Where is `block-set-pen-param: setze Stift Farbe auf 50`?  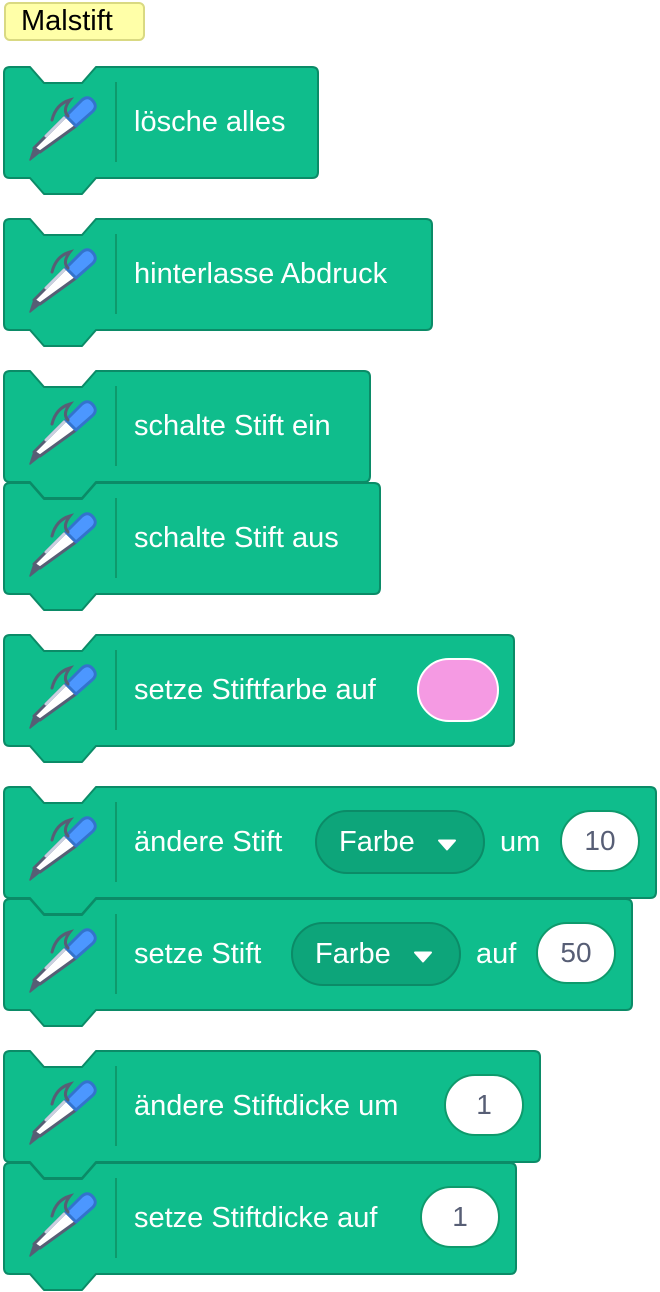
block-set-pen-param: setze Stift Farbe auf 50 is located at coordinates (317, 963).